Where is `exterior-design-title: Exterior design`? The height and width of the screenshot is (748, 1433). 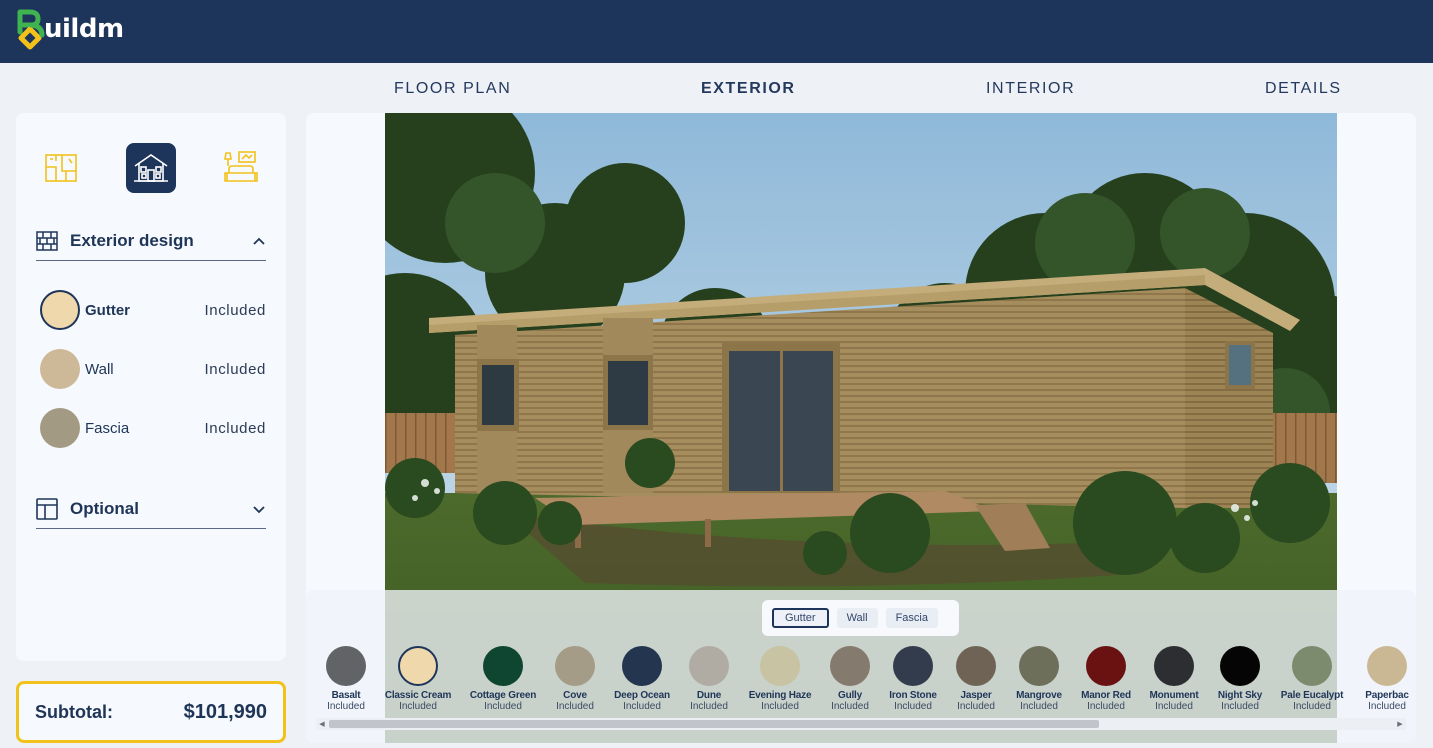
exterior-design-title: Exterior design is located at coordinates (132, 240).